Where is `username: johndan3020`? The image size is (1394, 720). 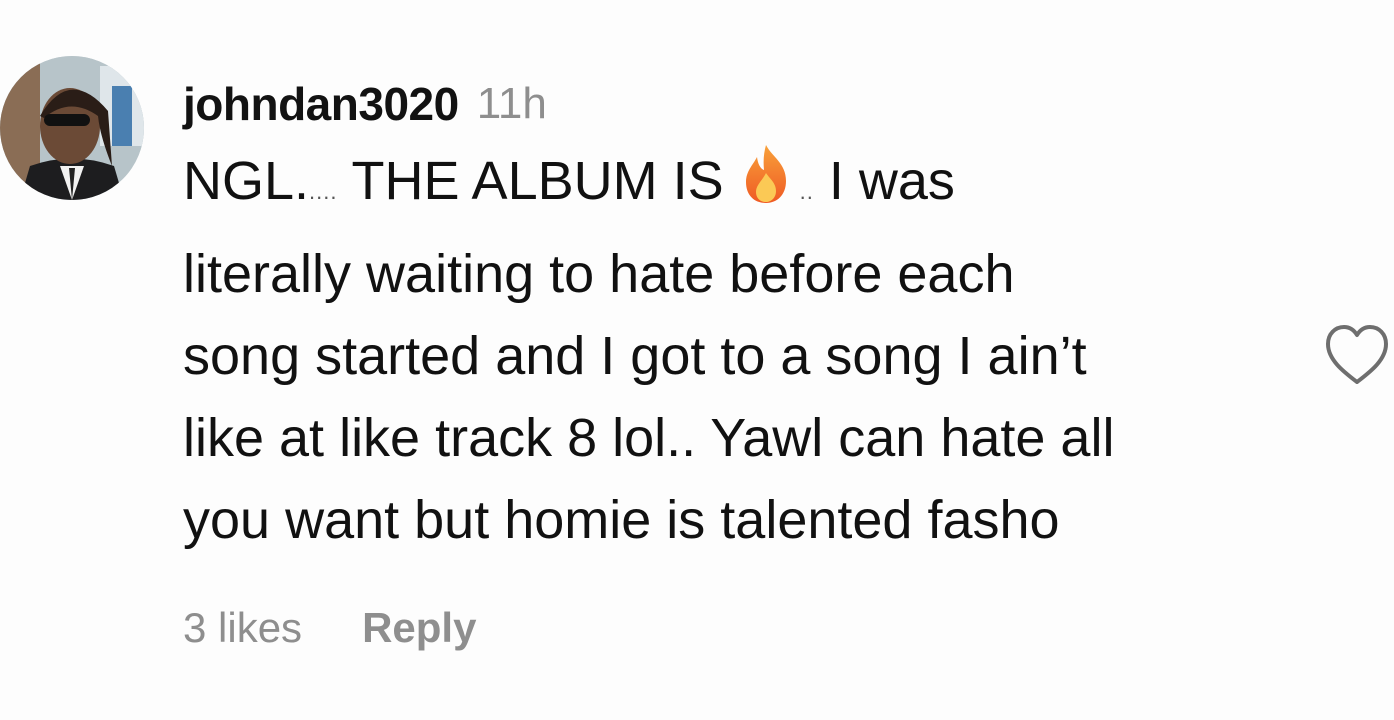 username: johndan3020 is located at coordinates (321, 104).